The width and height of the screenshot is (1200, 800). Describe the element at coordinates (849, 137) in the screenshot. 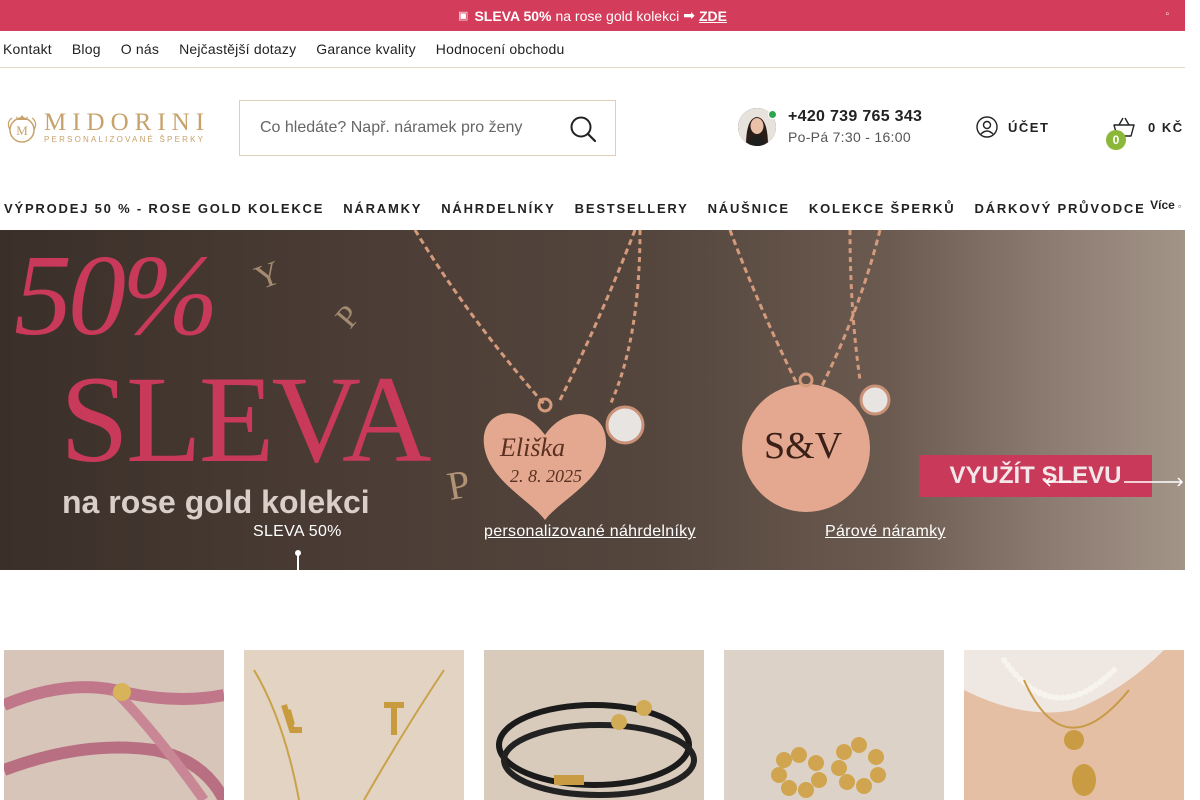

I see `contact-hours: Po-Pá 7:30 - 16:00` at that location.